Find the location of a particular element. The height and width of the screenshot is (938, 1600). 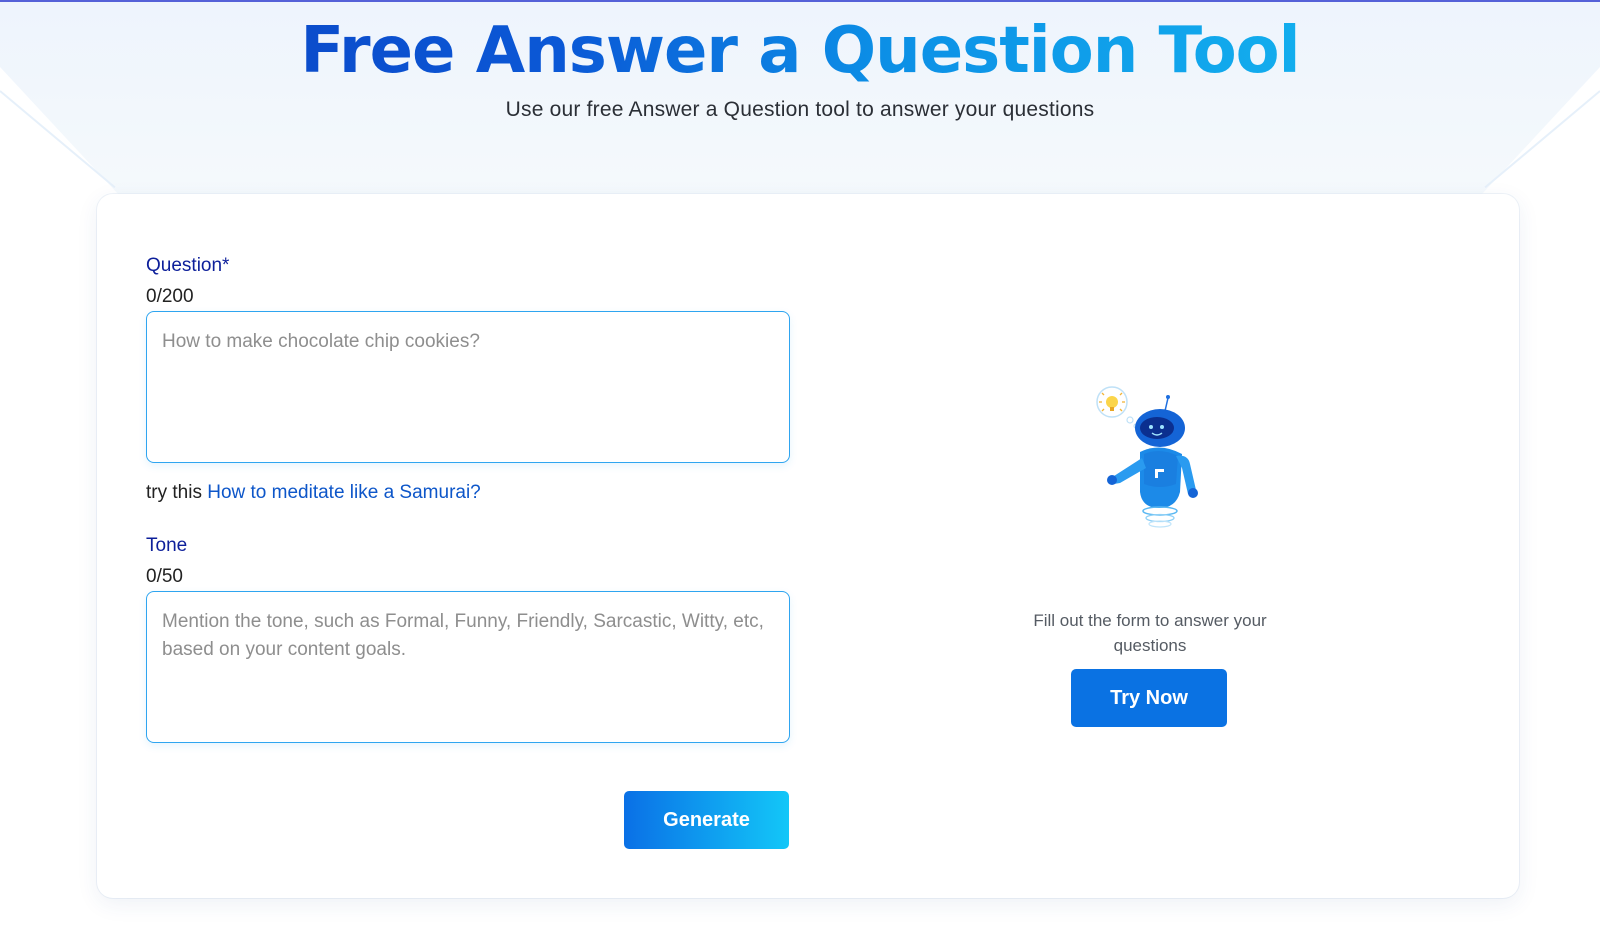

question-input is located at coordinates (468, 387).